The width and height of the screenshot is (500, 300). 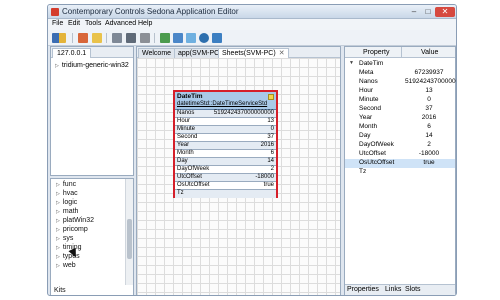 What do you see at coordinates (225, 114) in the screenshot?
I see `slot-row: Nanos 519242437000000000` at bounding box center [225, 114].